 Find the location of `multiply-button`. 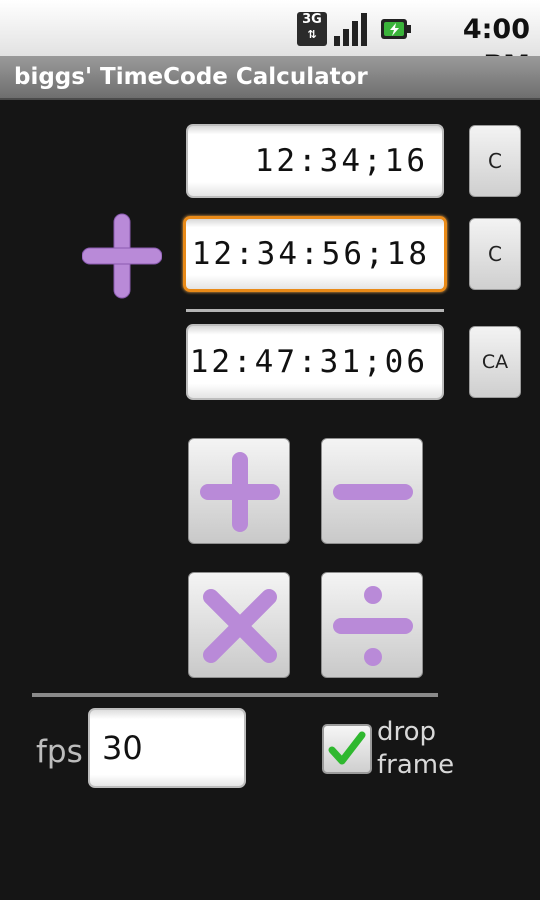

multiply-button is located at coordinates (239, 625).